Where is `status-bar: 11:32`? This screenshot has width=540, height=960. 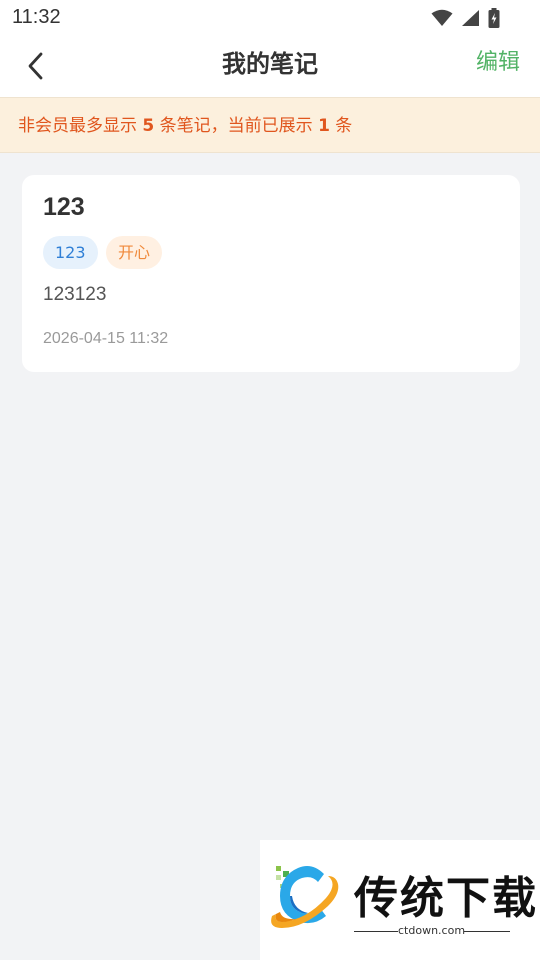 status-bar: 11:32 is located at coordinates (270, 18).